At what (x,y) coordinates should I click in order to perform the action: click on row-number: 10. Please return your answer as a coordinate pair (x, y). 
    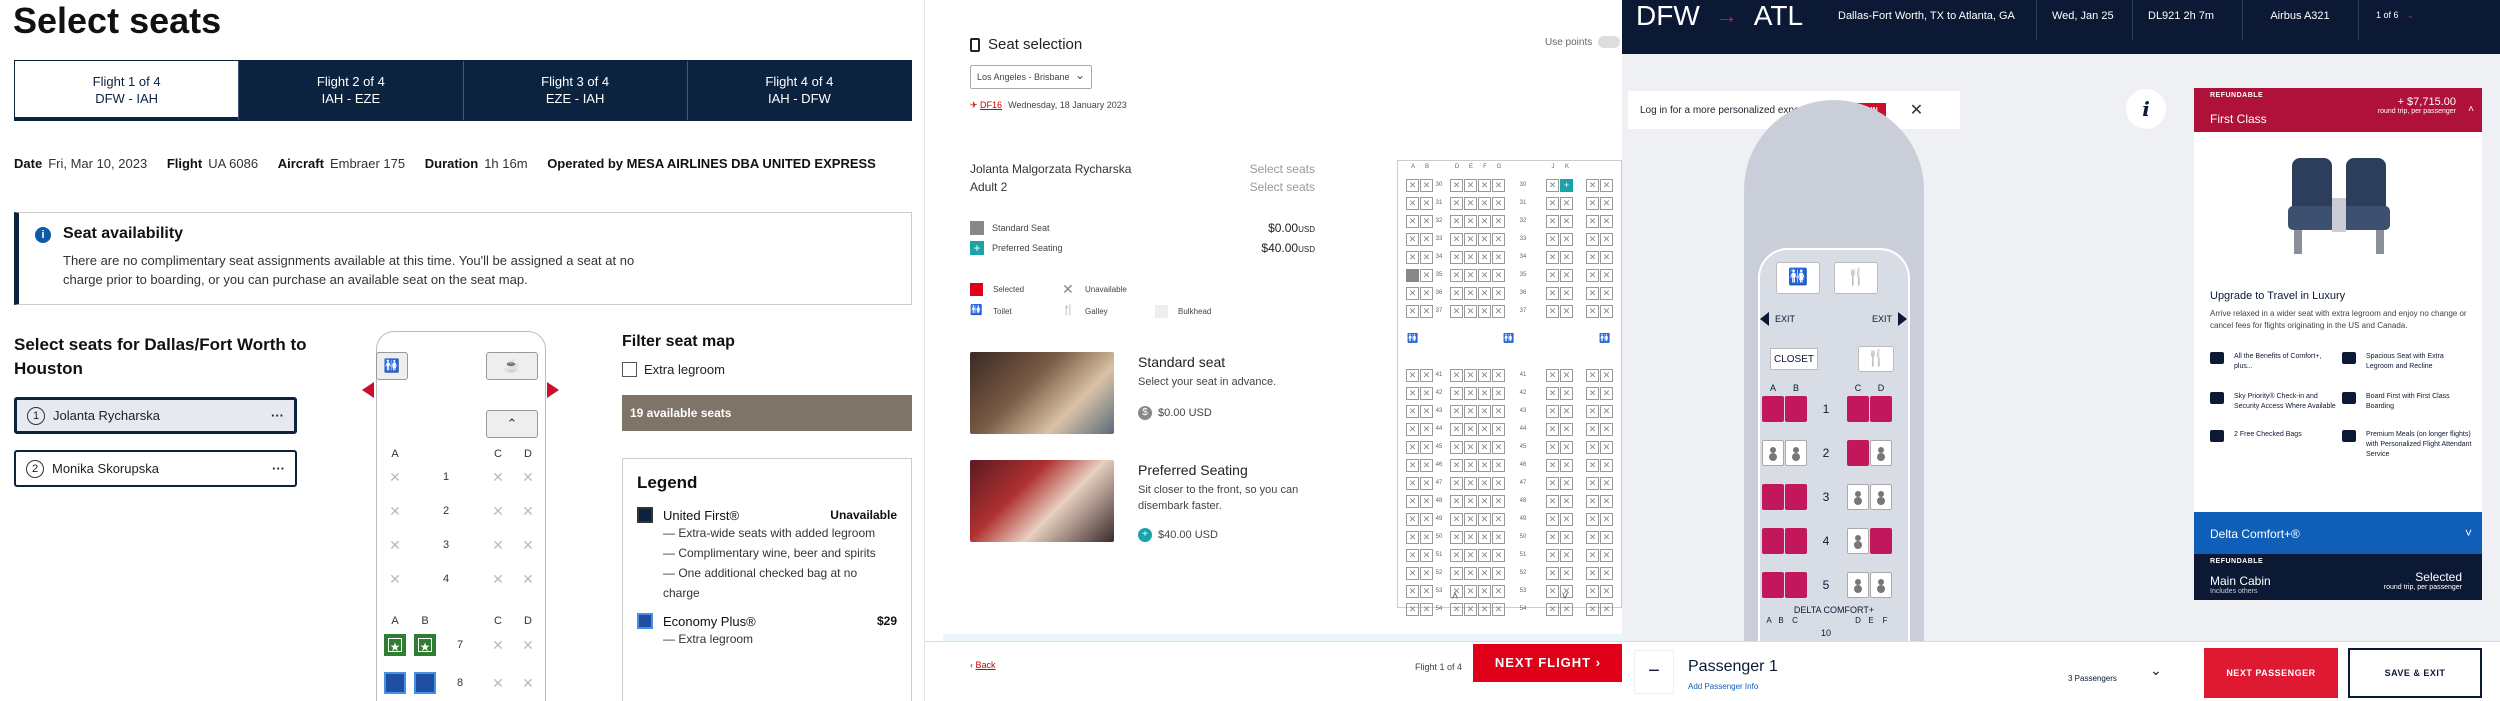
    Looking at the image, I should click on (1825, 633).